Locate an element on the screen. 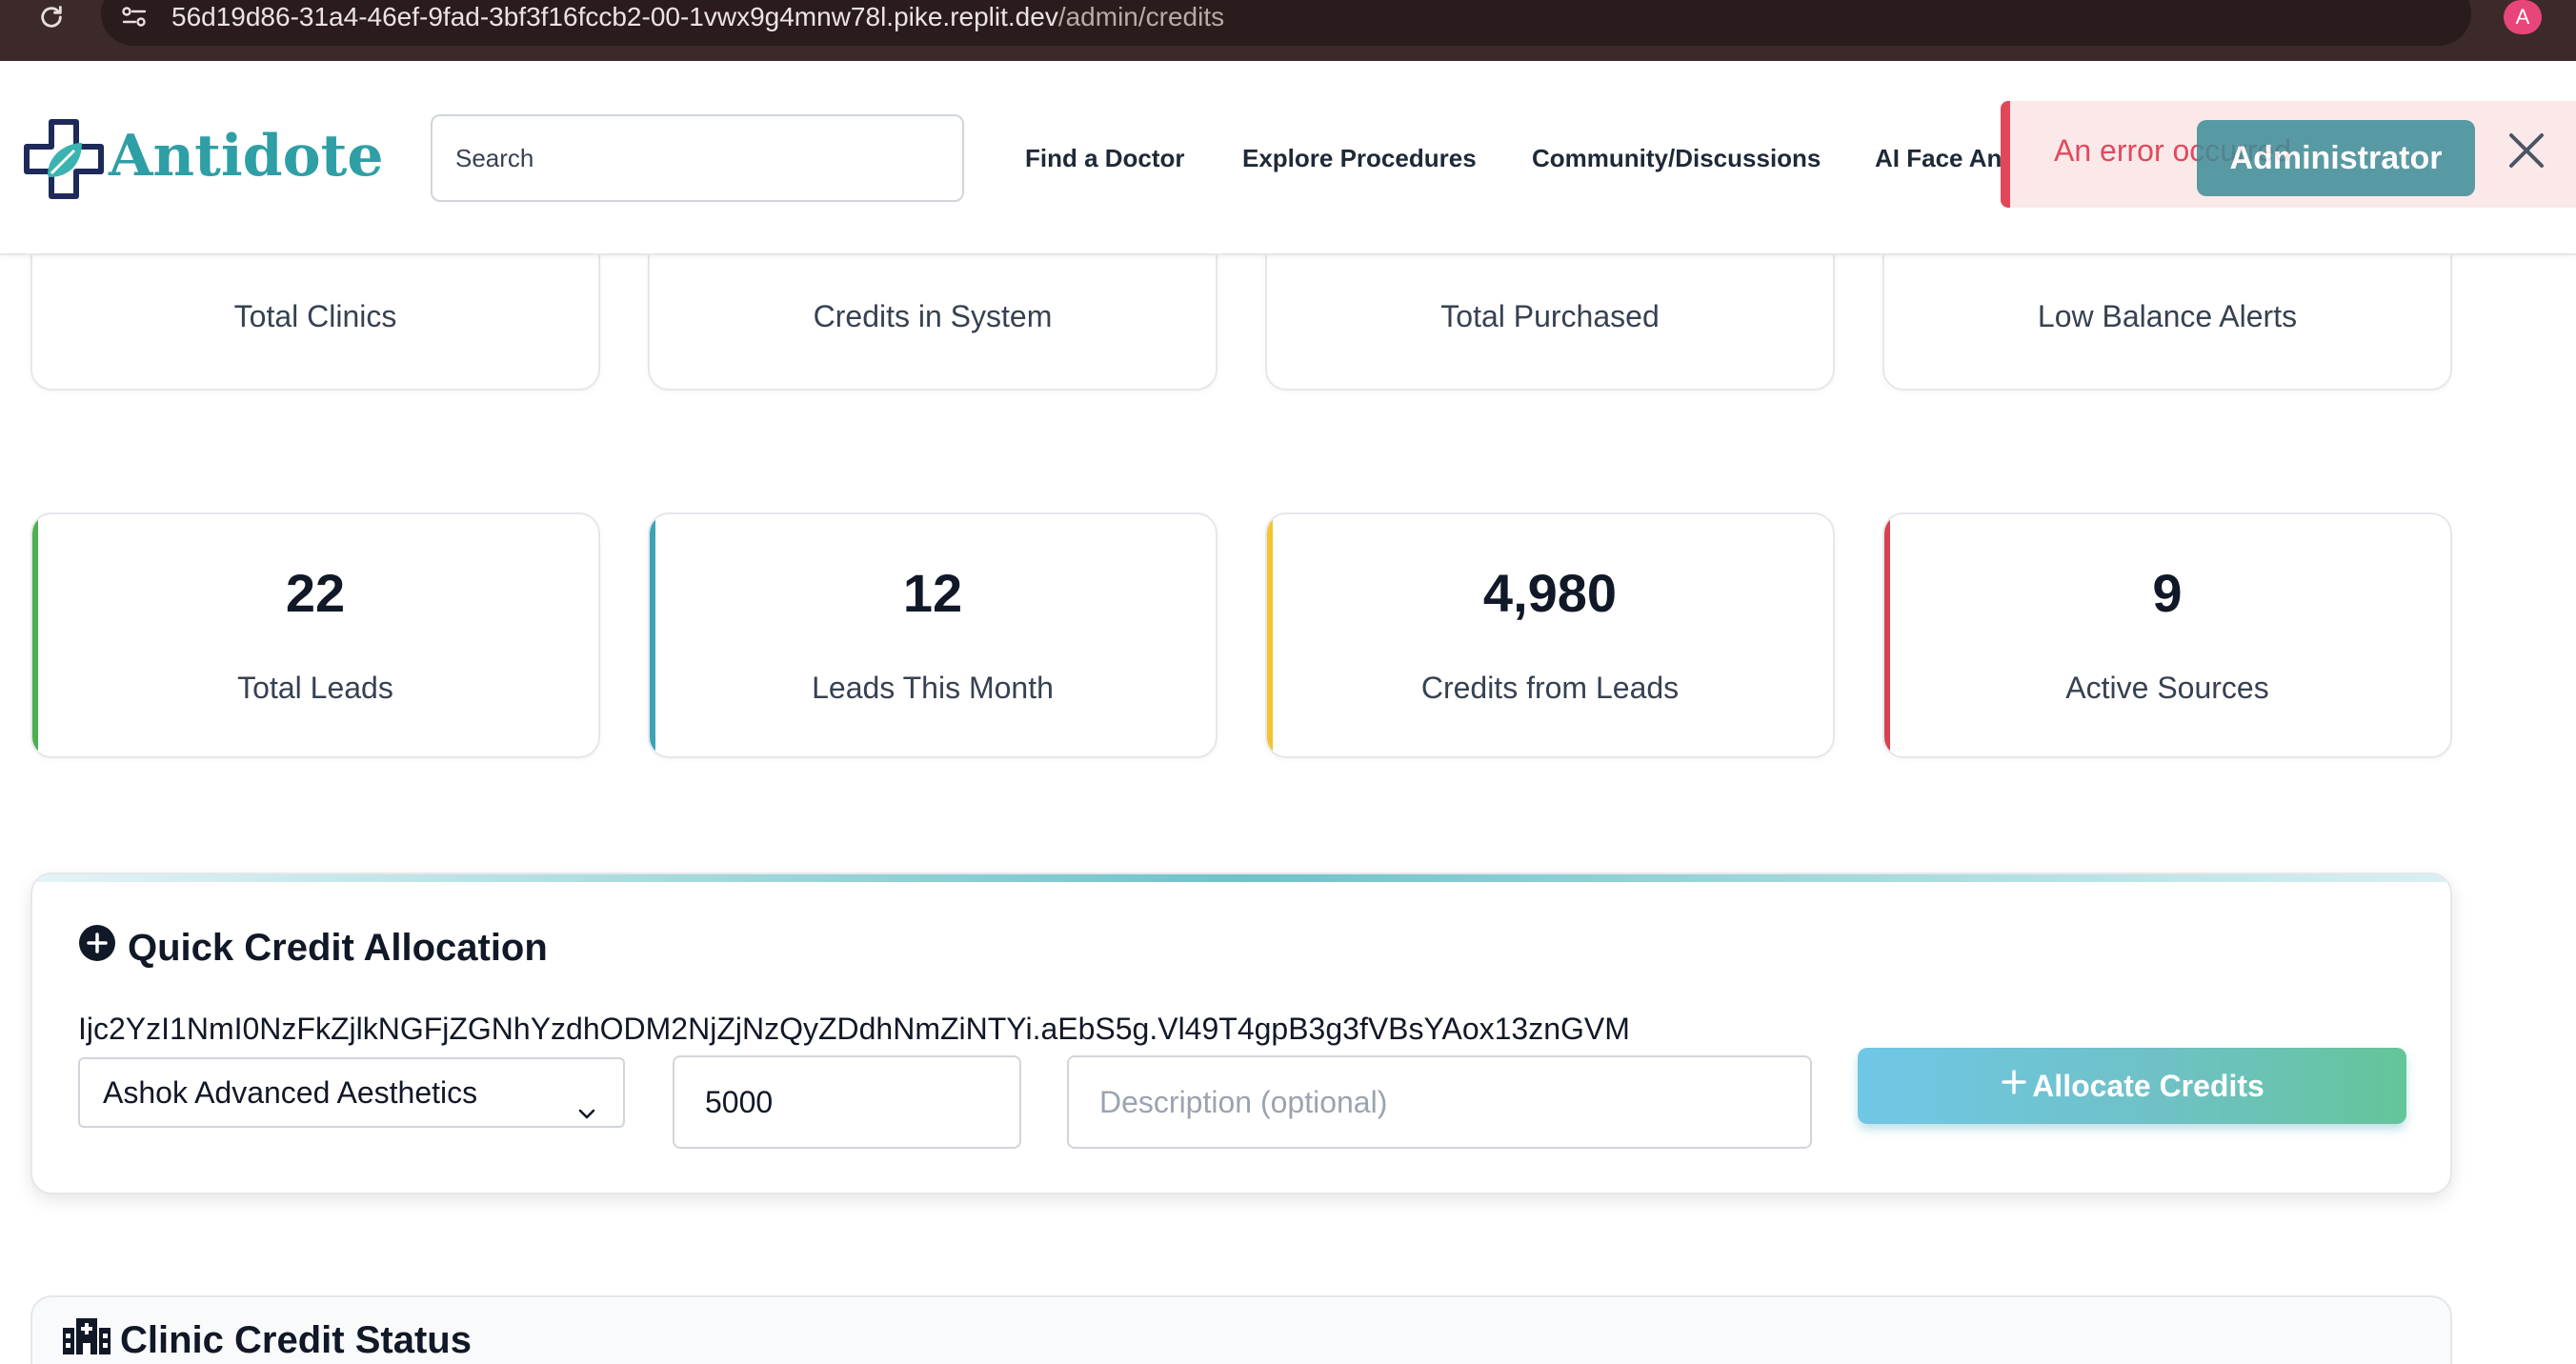 Image resolution: width=2576 pixels, height=1364 pixels. allocate-credits-label: Allocate Credits is located at coordinates (2148, 1085).